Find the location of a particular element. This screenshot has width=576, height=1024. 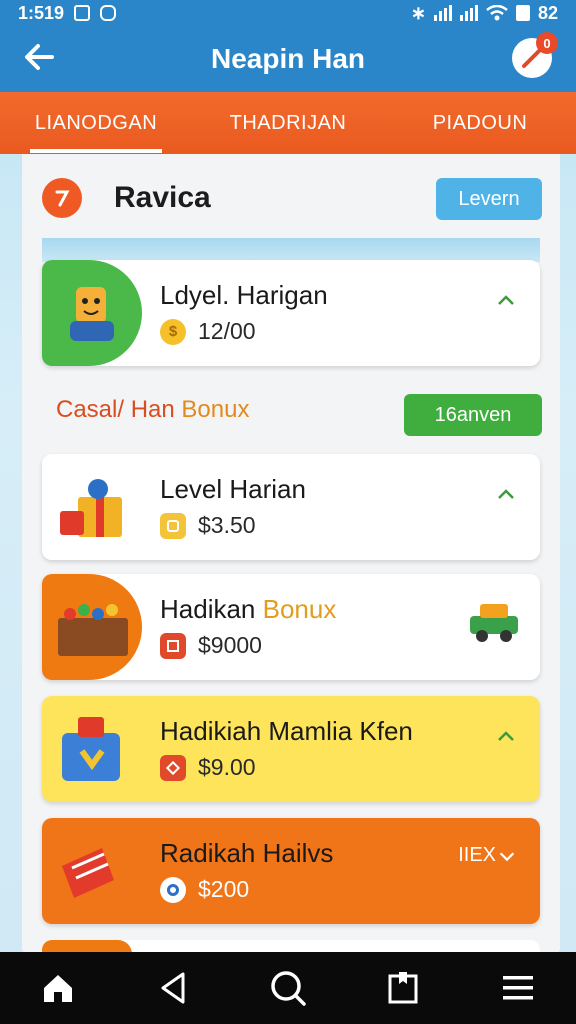

featured-price-row: $ 12/00 is located at coordinates (208, 331).